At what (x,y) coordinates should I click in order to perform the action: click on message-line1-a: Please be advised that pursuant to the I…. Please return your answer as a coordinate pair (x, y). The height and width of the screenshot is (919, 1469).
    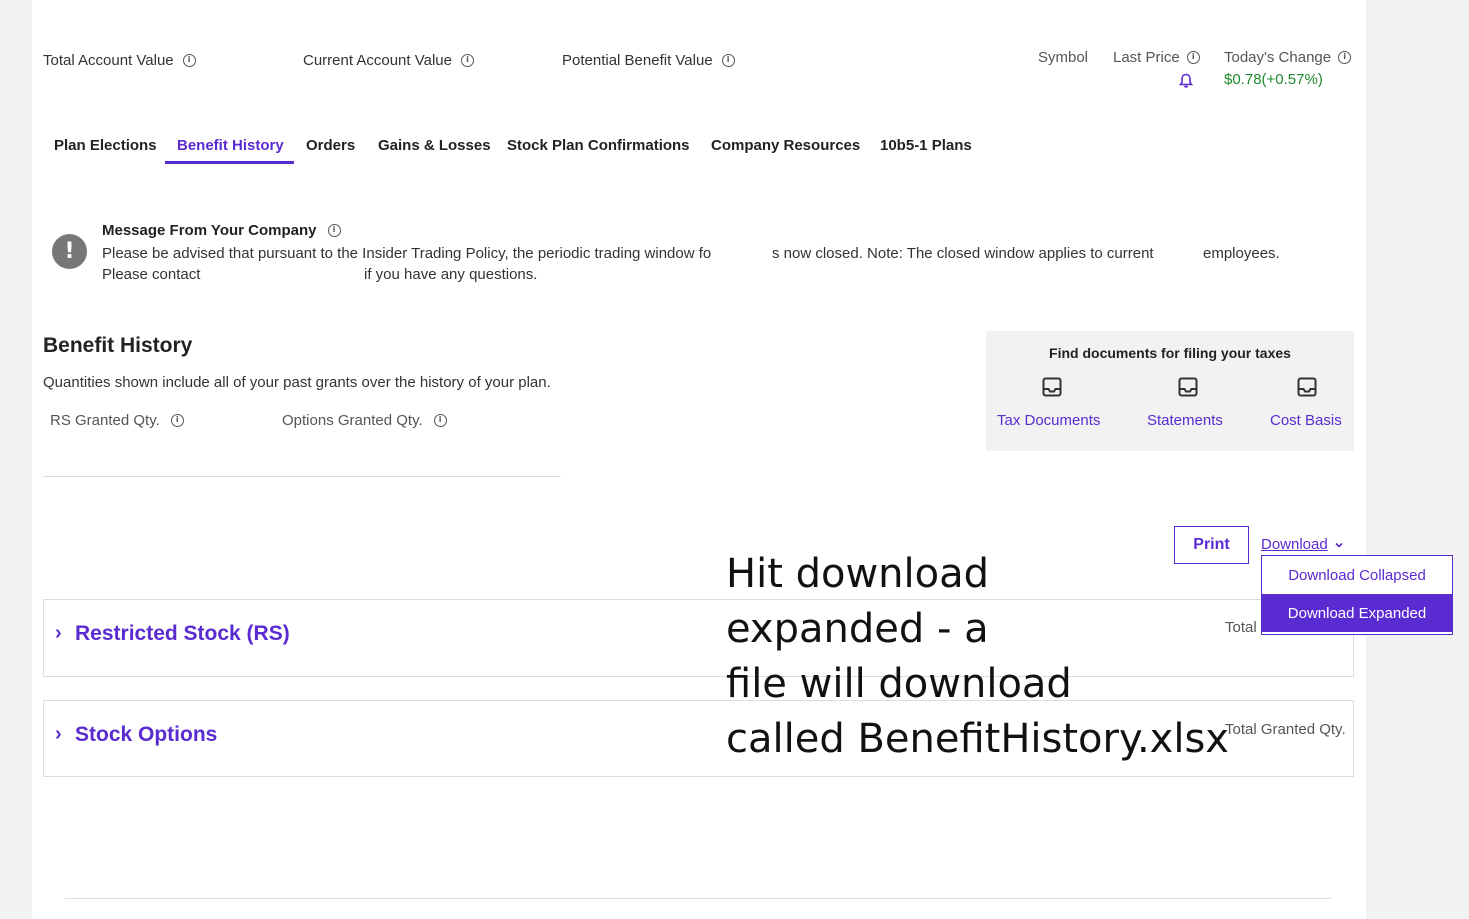
    Looking at the image, I should click on (407, 253).